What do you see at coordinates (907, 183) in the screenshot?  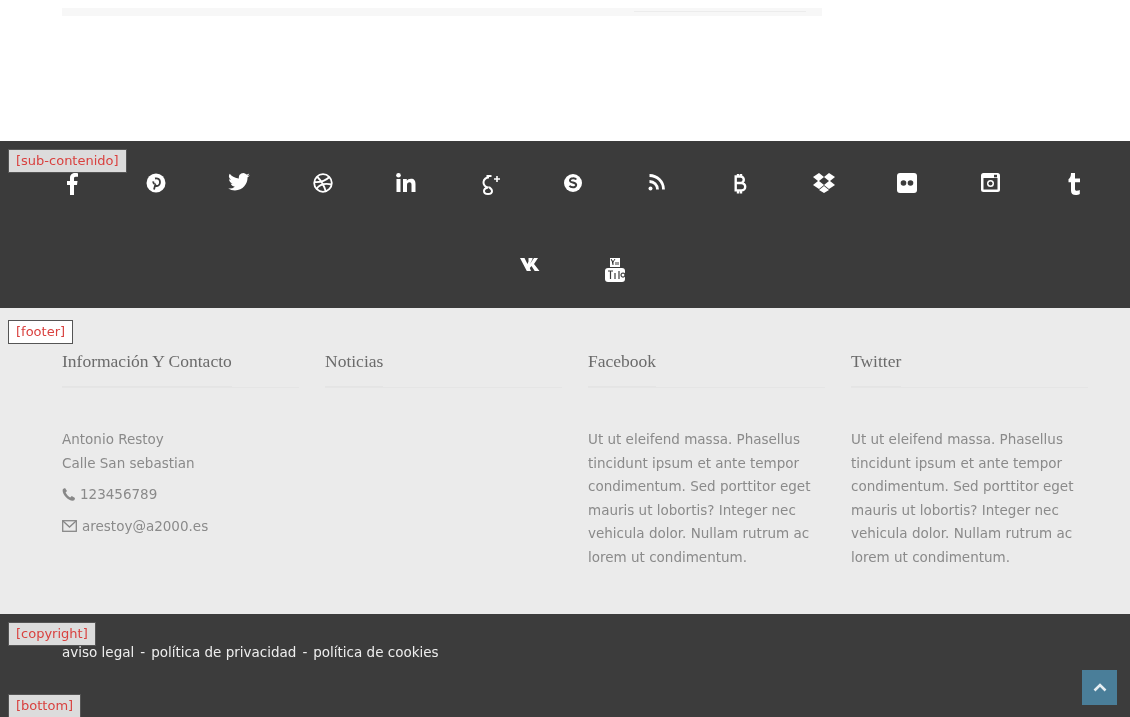 I see `two-dots-icon` at bounding box center [907, 183].